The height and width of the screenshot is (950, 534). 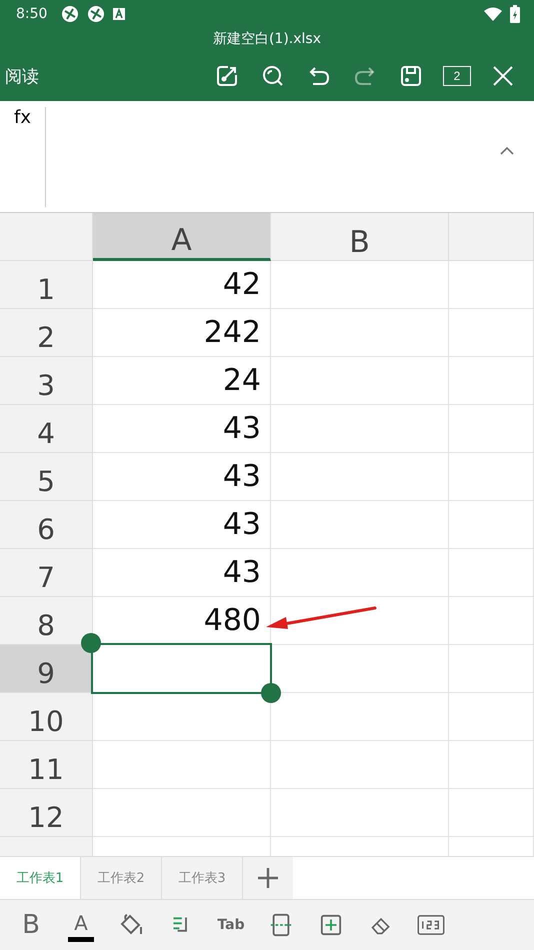 I want to click on row-header: 11, so click(x=46, y=765).